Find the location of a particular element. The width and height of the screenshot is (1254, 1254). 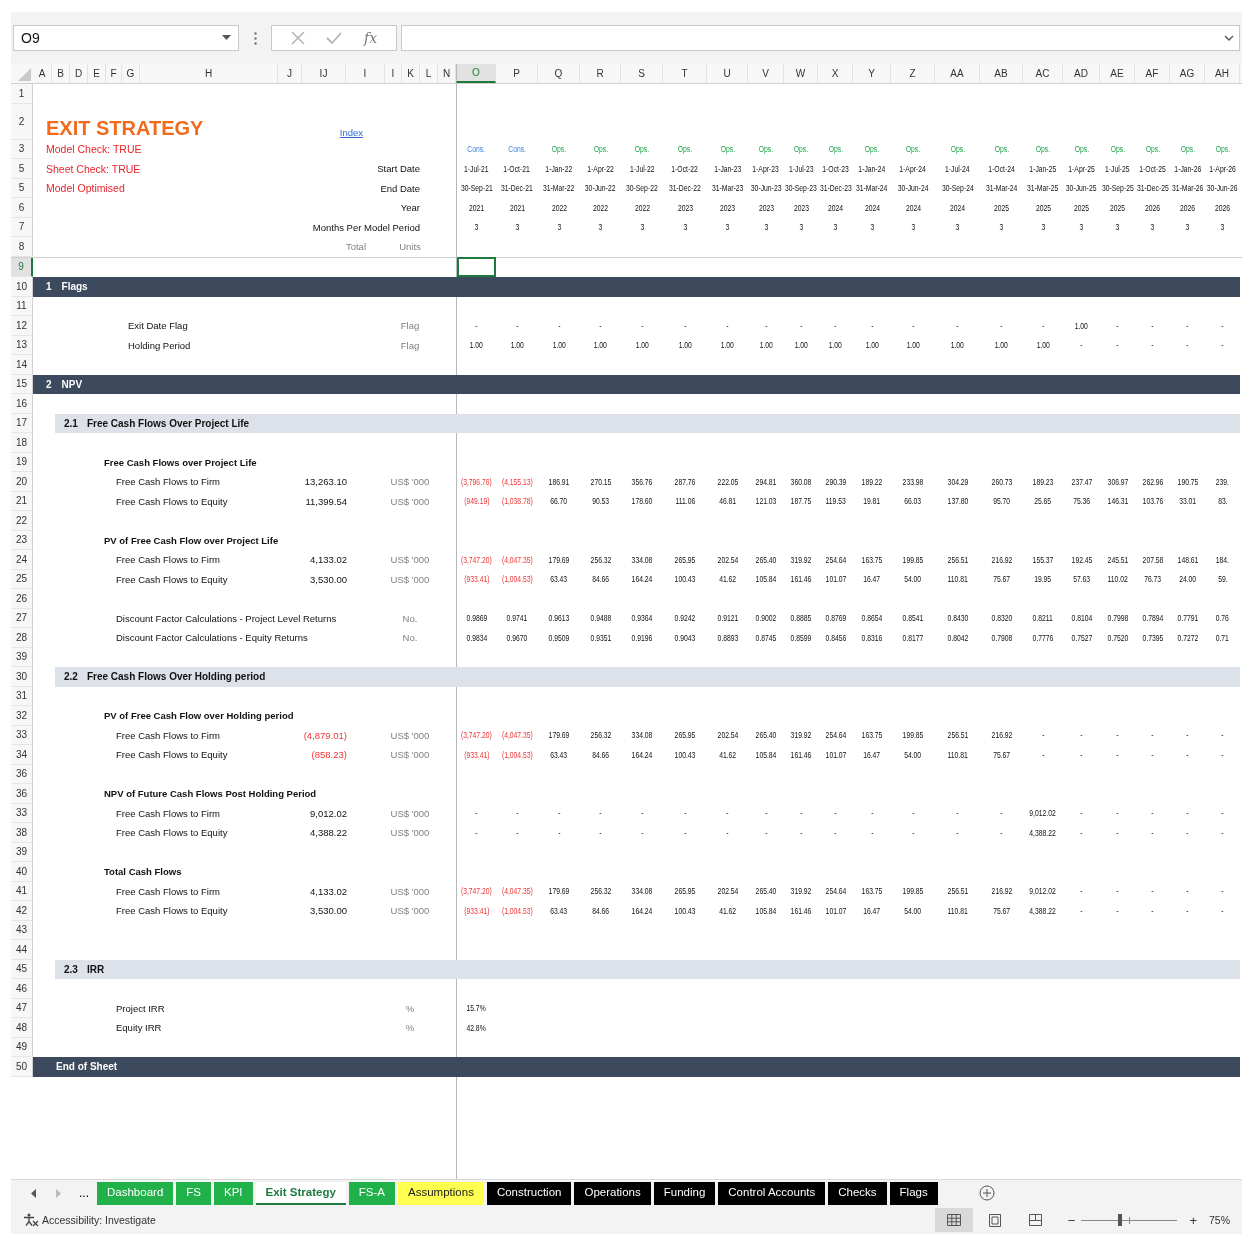

name-box: O9 is located at coordinates (126, 38).